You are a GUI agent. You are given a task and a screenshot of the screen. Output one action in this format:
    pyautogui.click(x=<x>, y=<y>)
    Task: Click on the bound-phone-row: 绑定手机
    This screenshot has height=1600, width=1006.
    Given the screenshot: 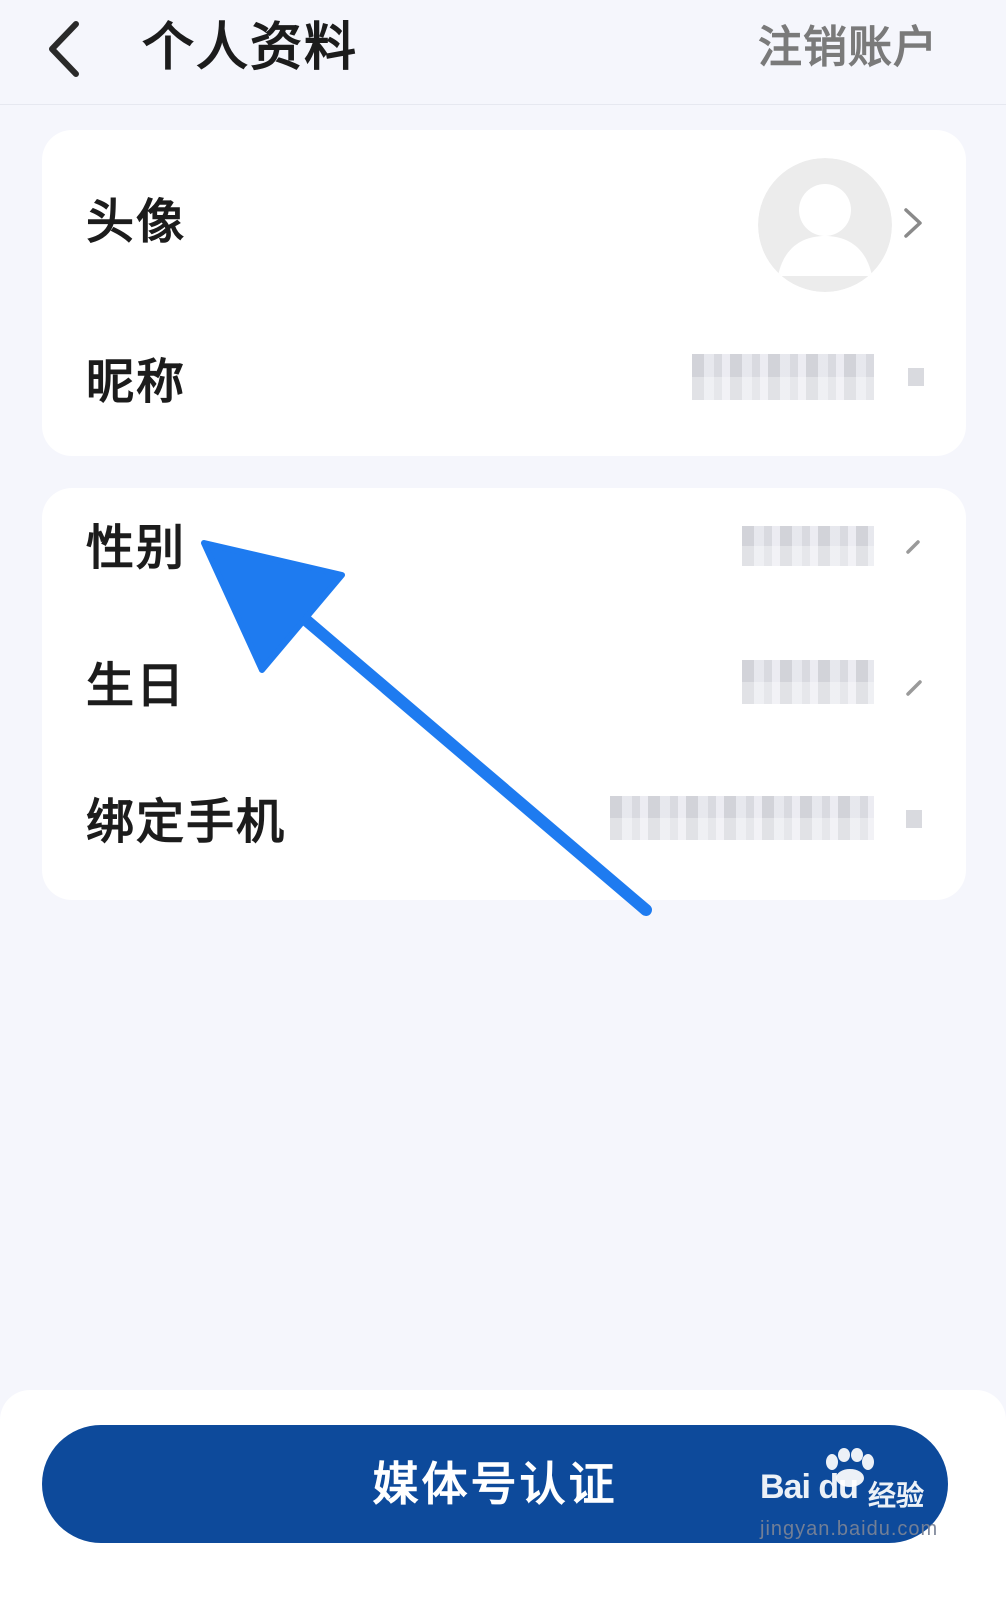 What is the action you would take?
    pyautogui.click(x=504, y=824)
    